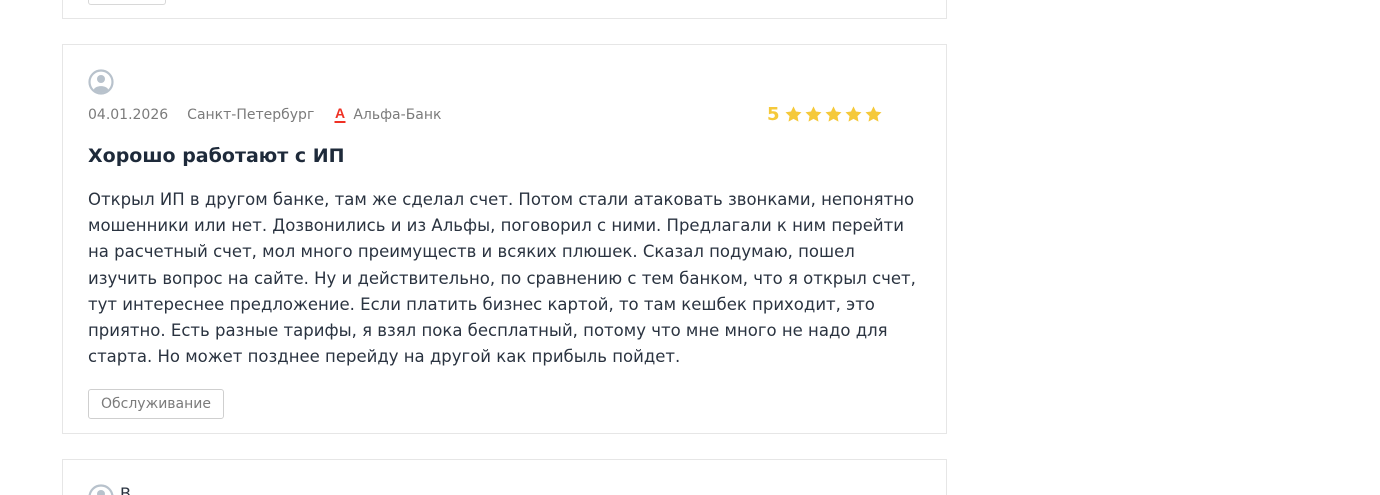 The height and width of the screenshot is (495, 1380). Describe the element at coordinates (504, 477) in the screenshot. I see `next-review-card: В` at that location.